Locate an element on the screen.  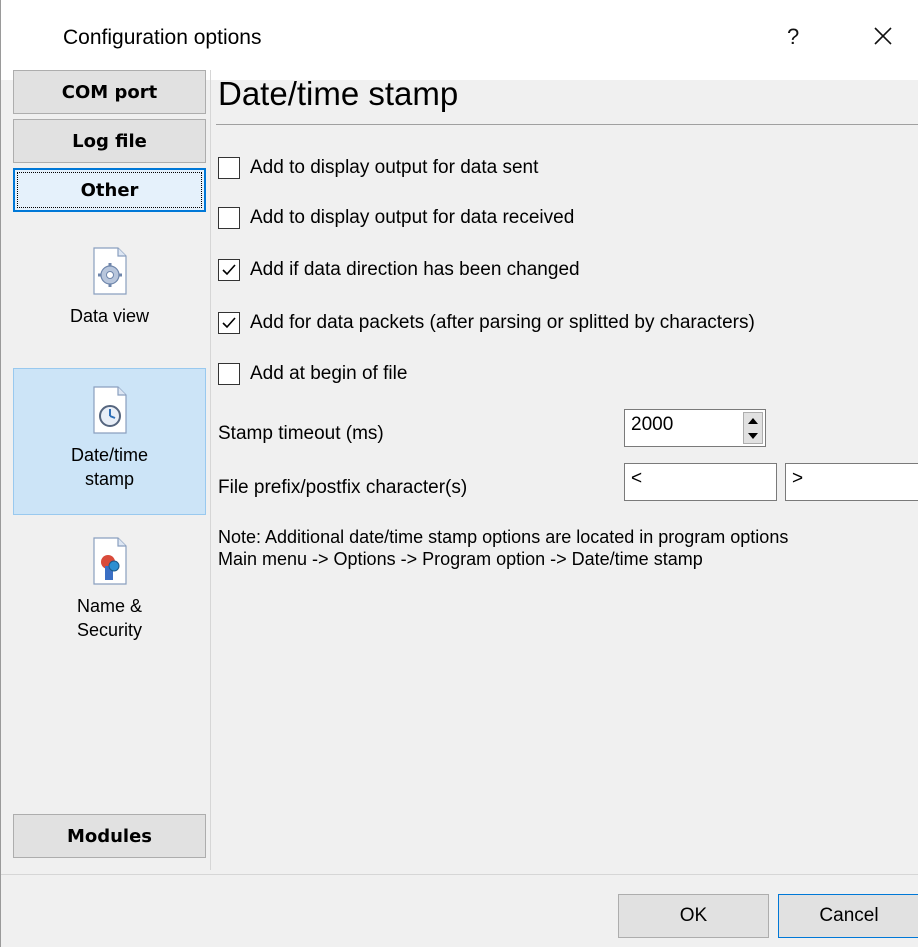
checkbox-direction-changed: Add if data direction has been changed is located at coordinates (399, 270).